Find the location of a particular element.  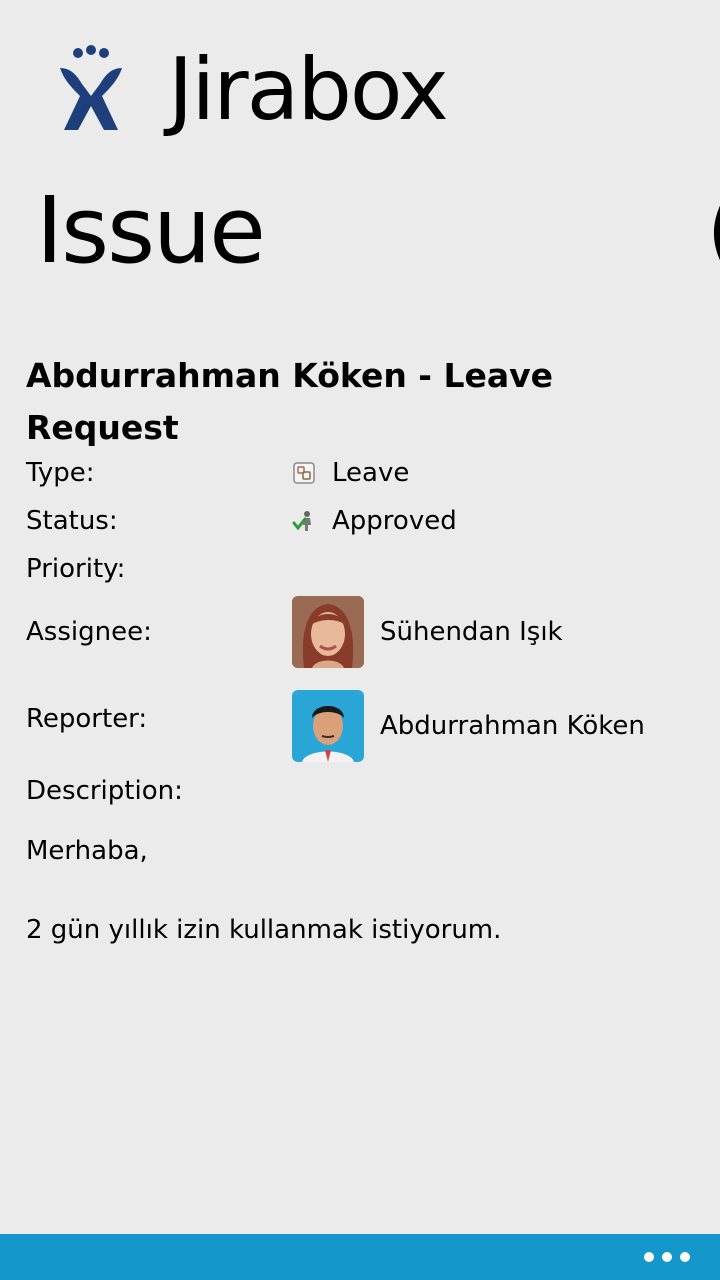

status-label: Status: is located at coordinates (72, 521).